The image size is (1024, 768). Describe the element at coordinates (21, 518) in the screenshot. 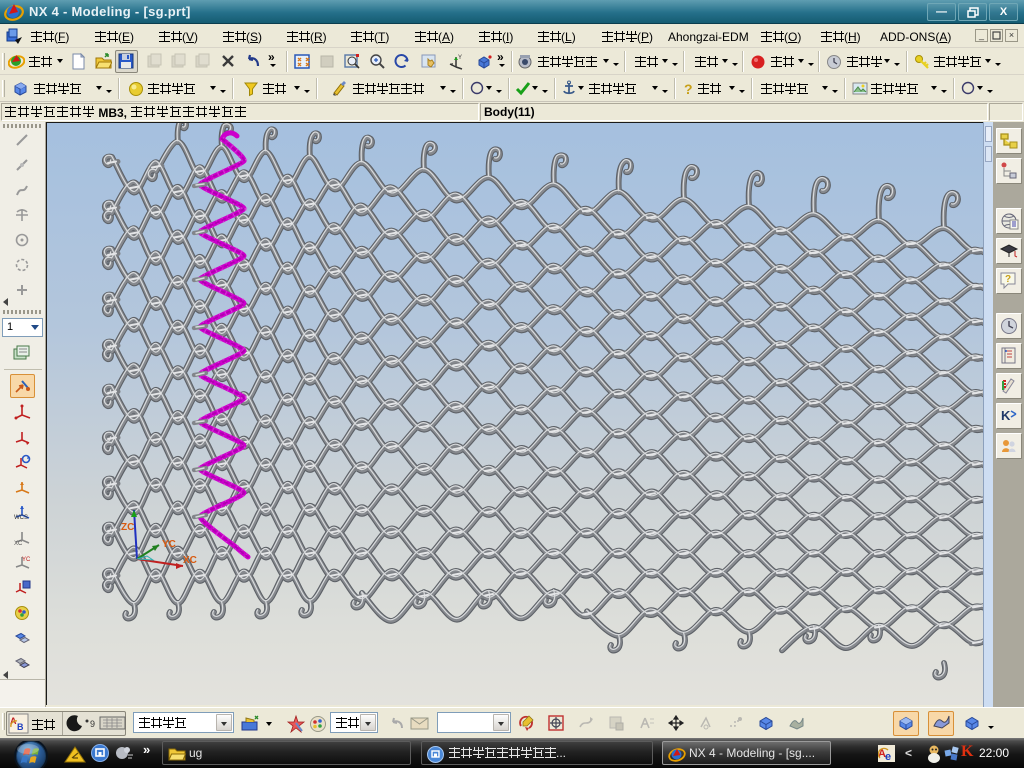

I see `svg-text: WCS` at that location.